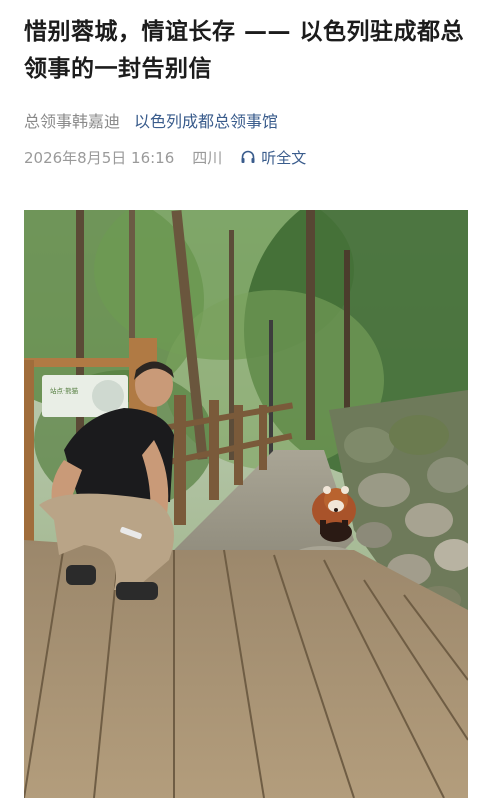  What do you see at coordinates (248, 156) in the screenshot?
I see `headphones-icon` at bounding box center [248, 156].